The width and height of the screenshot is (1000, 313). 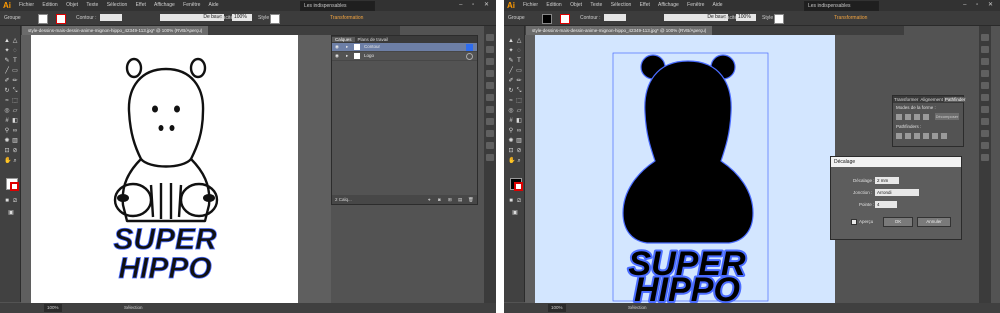 What do you see at coordinates (926, 136) in the screenshot?
I see `crop-icon` at bounding box center [926, 136].